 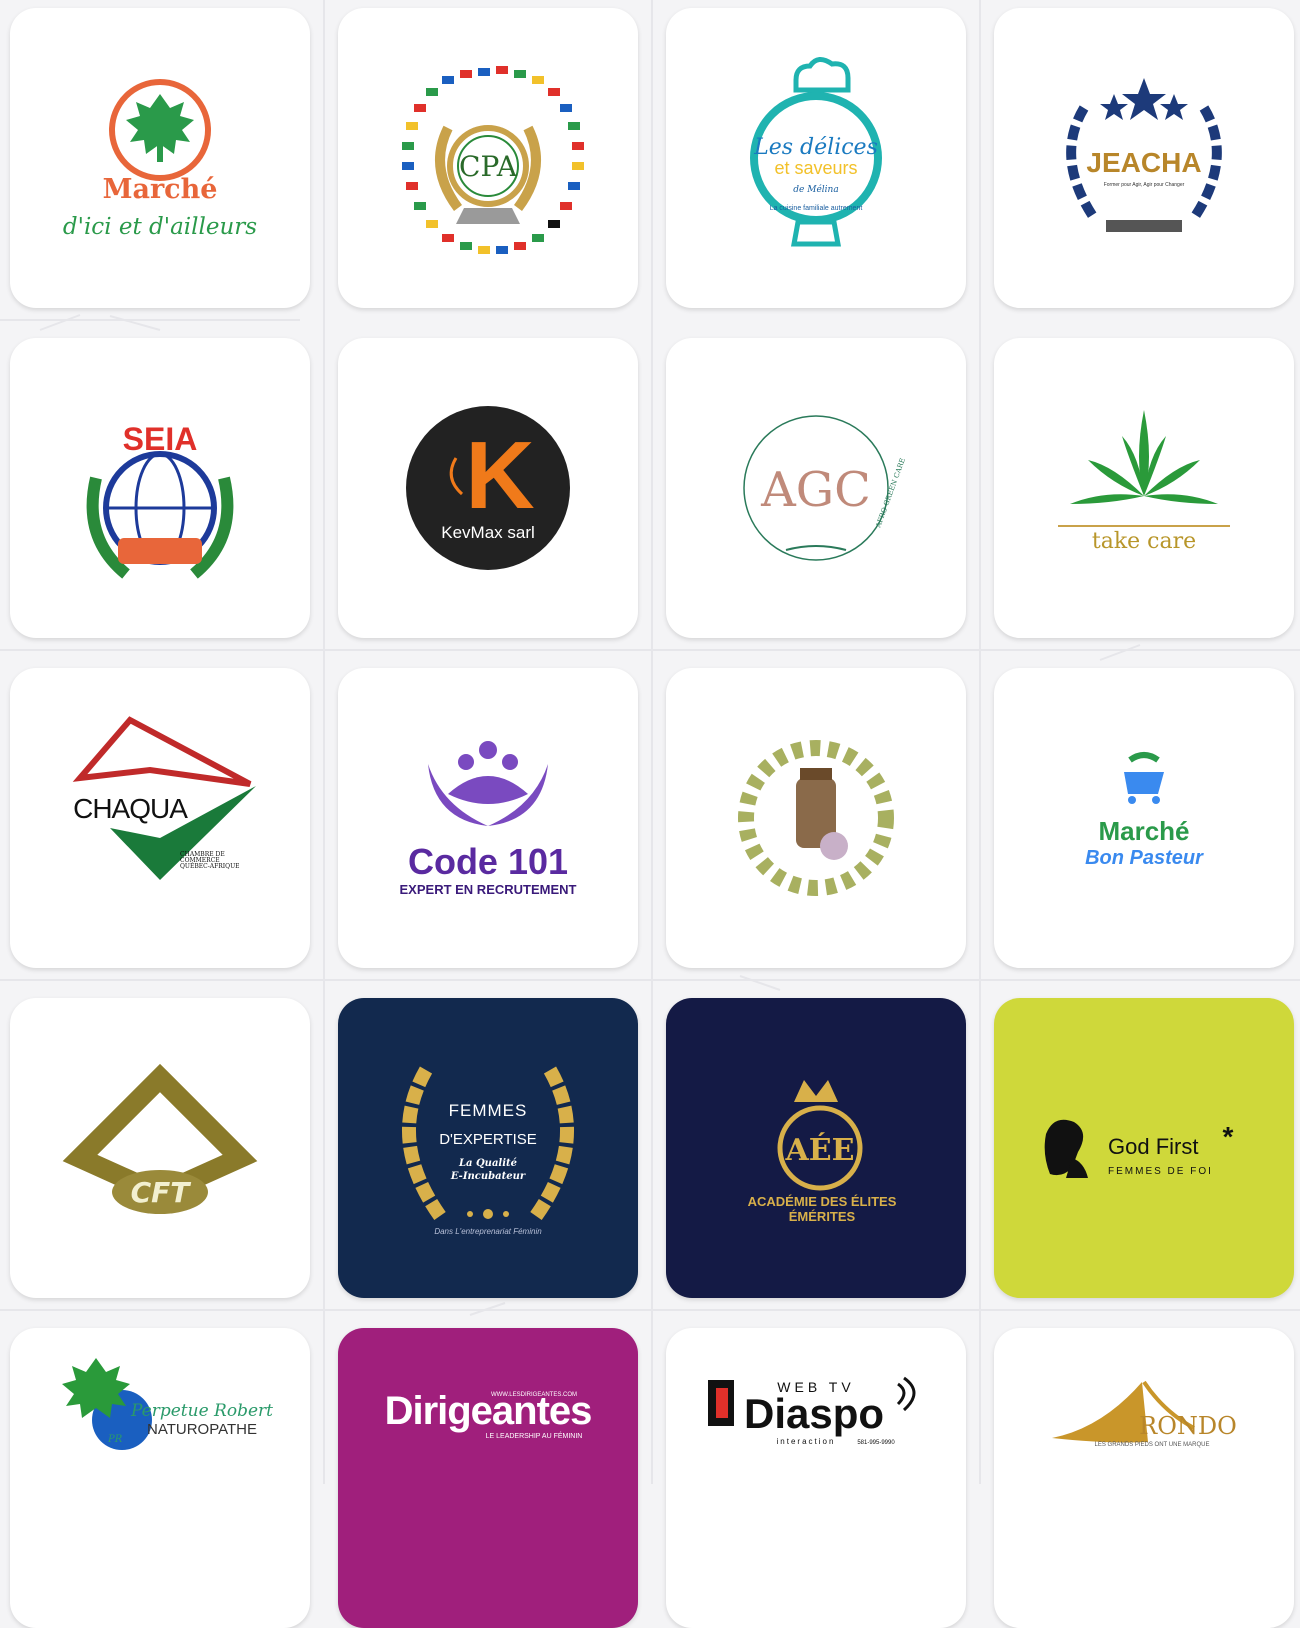 I want to click on logo-text: Diaspo, so click(x=814, y=1413).